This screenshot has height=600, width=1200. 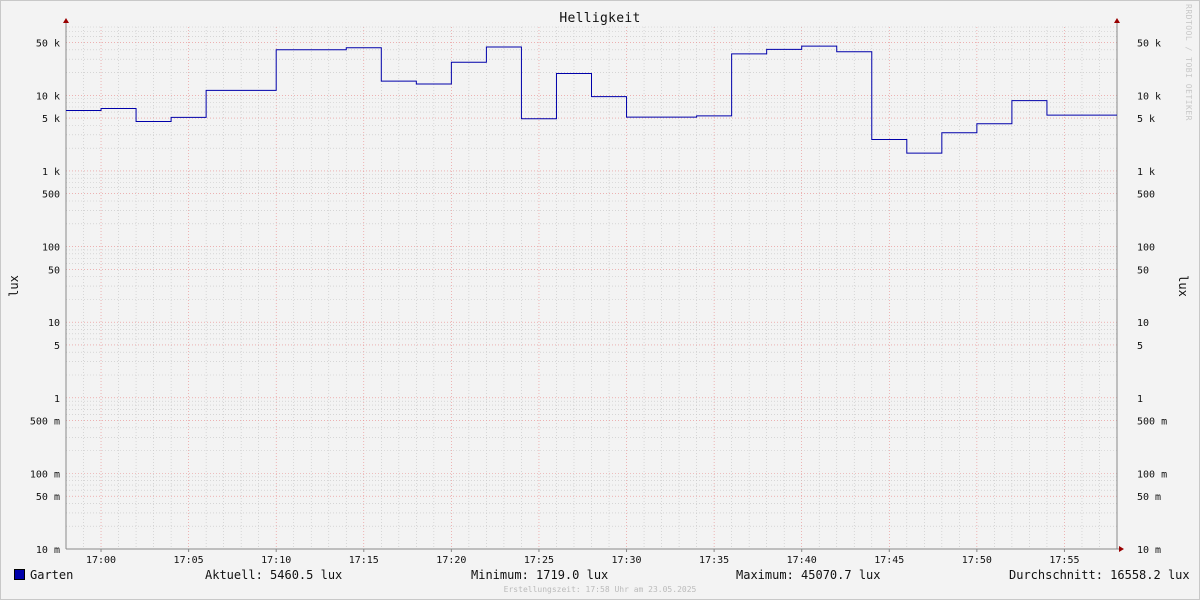 What do you see at coordinates (51, 195) in the screenshot?
I see `y-tick-label-left: 500` at bounding box center [51, 195].